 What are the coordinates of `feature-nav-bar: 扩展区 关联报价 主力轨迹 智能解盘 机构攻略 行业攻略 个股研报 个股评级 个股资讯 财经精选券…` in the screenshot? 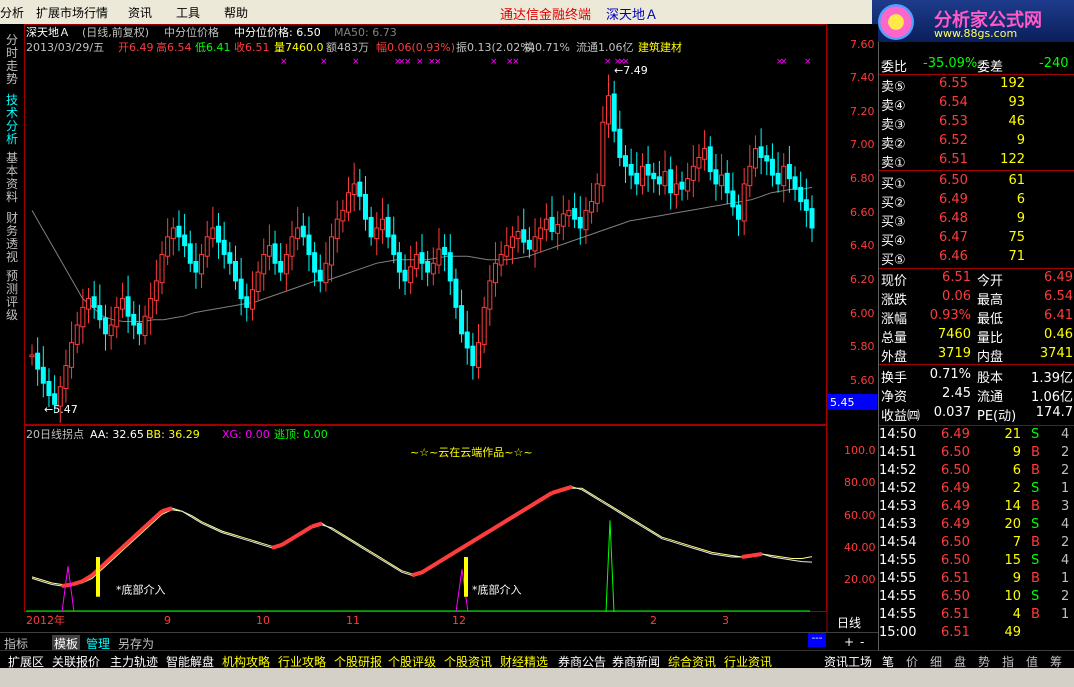 It's located at (439, 659).